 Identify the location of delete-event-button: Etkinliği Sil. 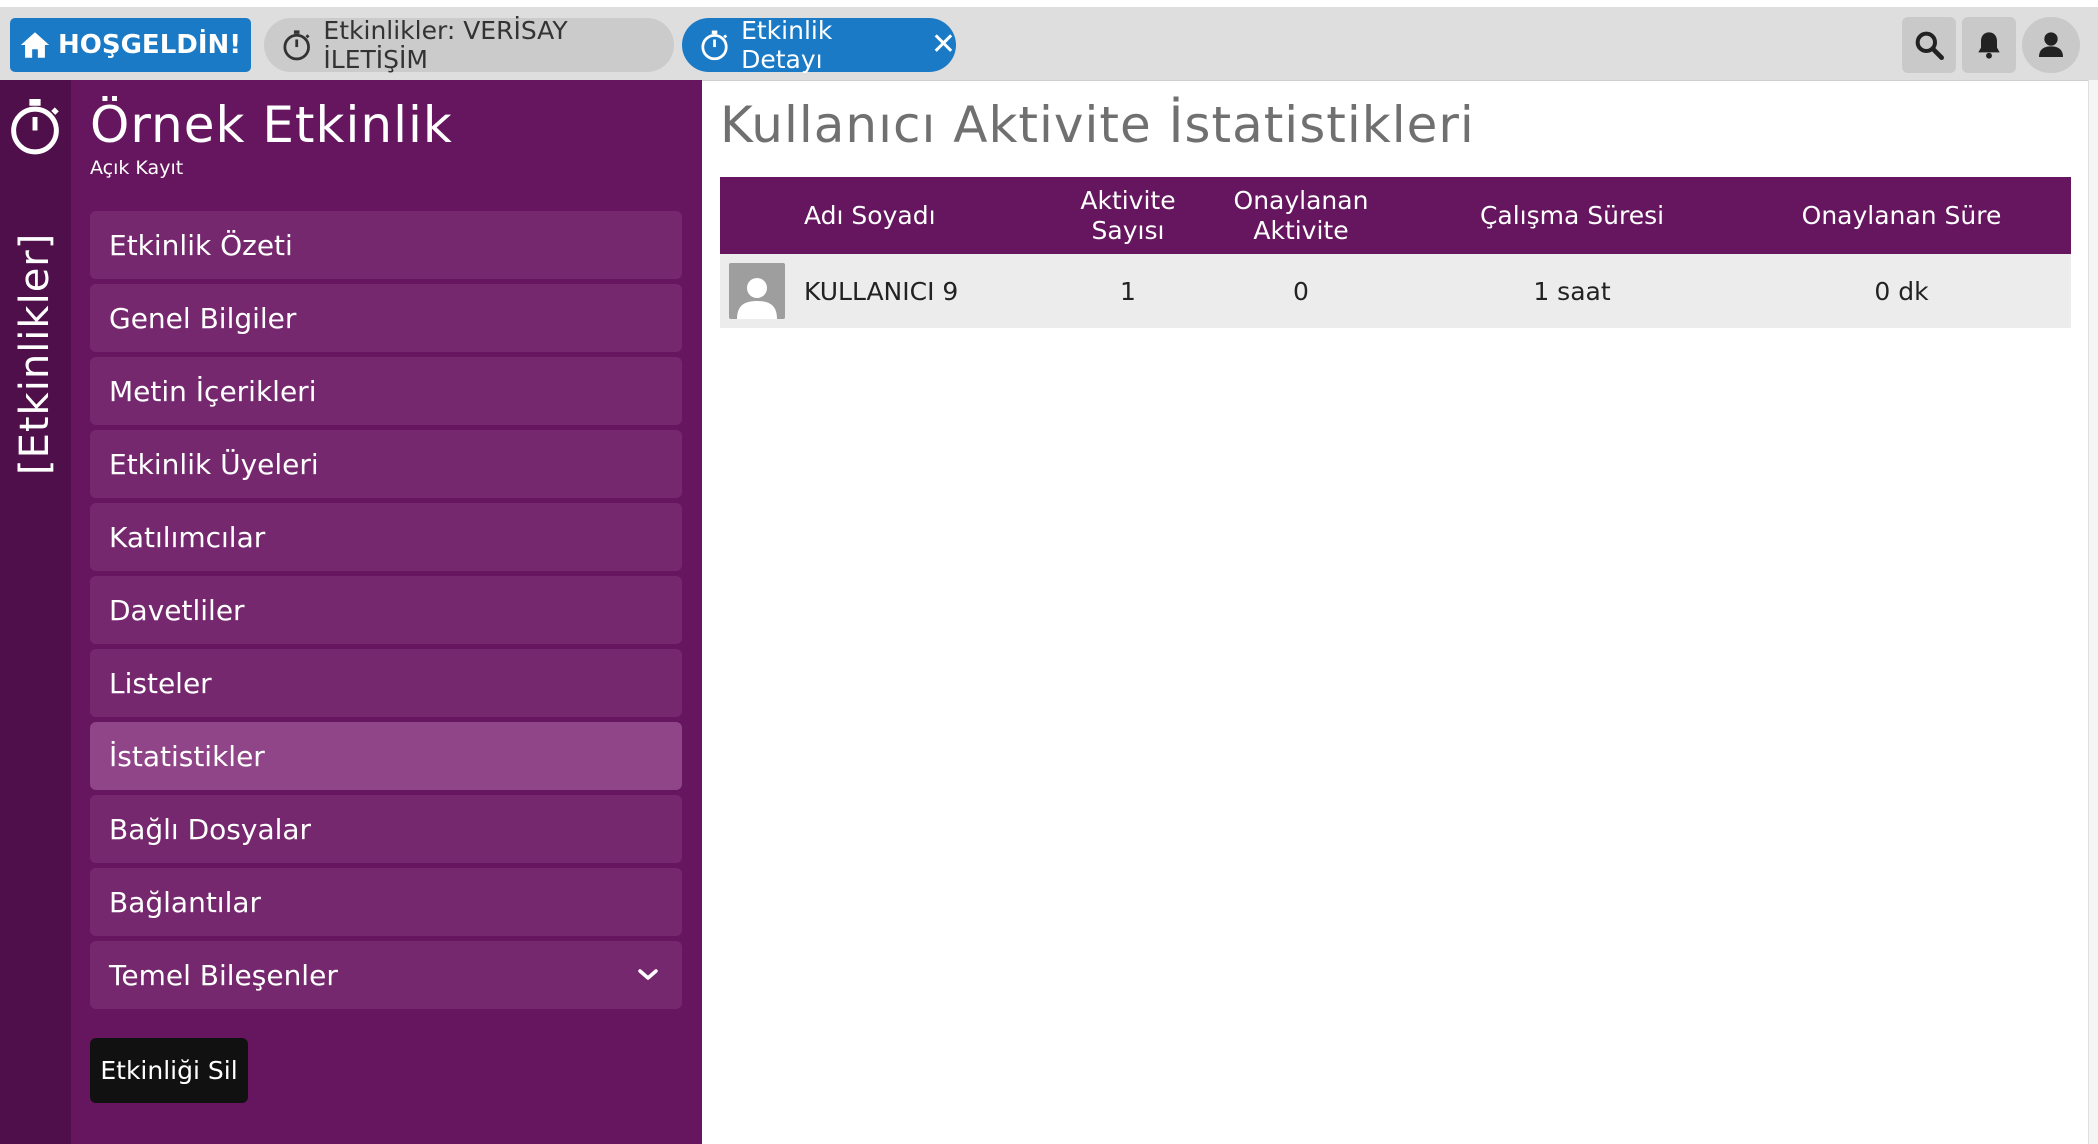
(169, 1070).